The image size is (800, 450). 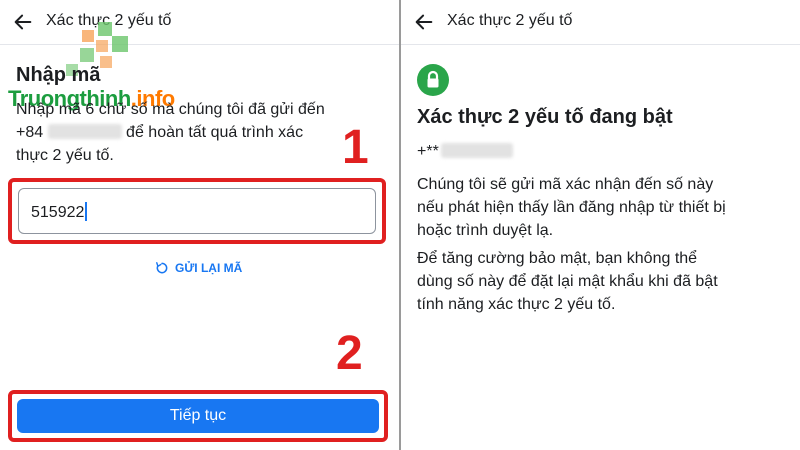 I want to click on refresh-icon, so click(x=162, y=268).